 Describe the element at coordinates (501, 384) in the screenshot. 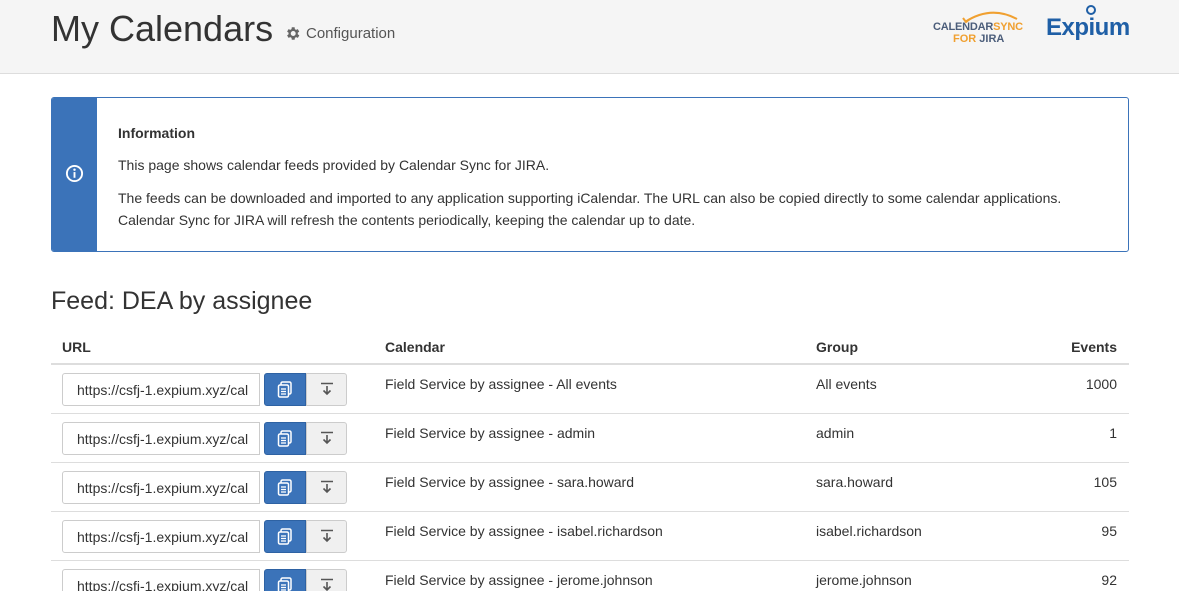

I see `calendar-name: Field Service by assignee - All events` at that location.